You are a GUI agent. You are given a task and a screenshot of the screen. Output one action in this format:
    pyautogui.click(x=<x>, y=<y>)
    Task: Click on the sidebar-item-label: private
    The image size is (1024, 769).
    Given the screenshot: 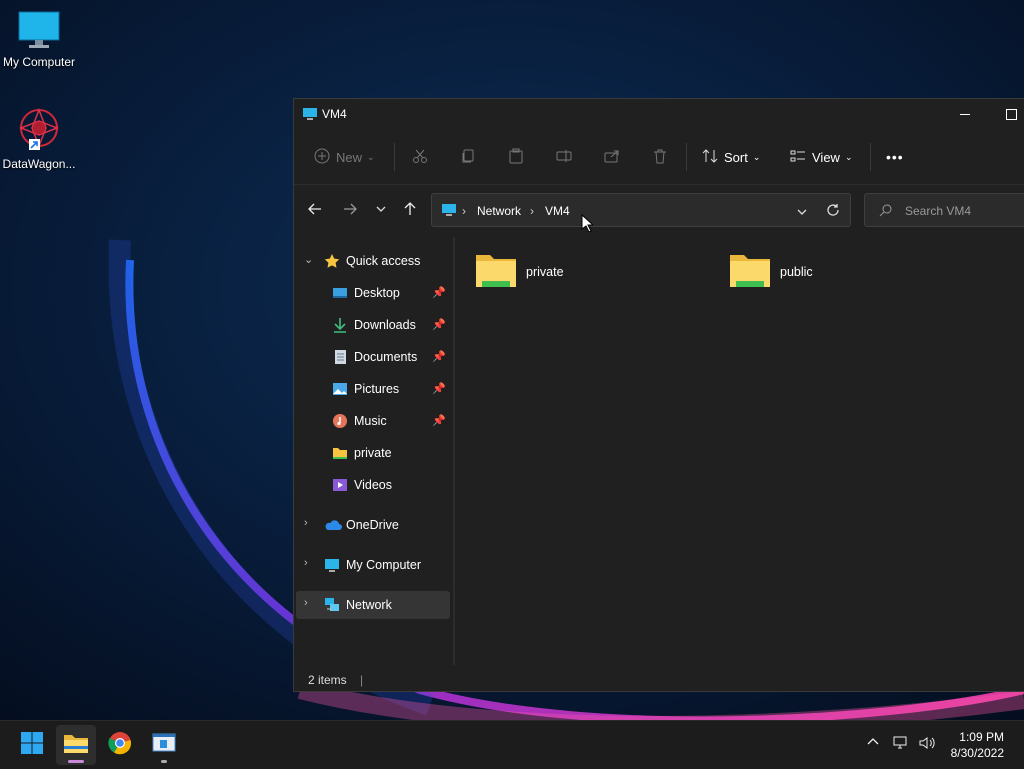 What is the action you would take?
    pyautogui.click(x=373, y=453)
    